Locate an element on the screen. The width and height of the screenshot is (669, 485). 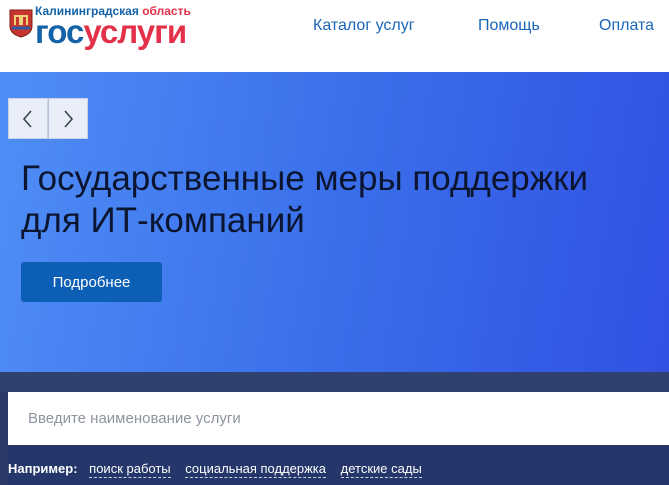
nav-help-link: Помощь is located at coordinates (509, 26).